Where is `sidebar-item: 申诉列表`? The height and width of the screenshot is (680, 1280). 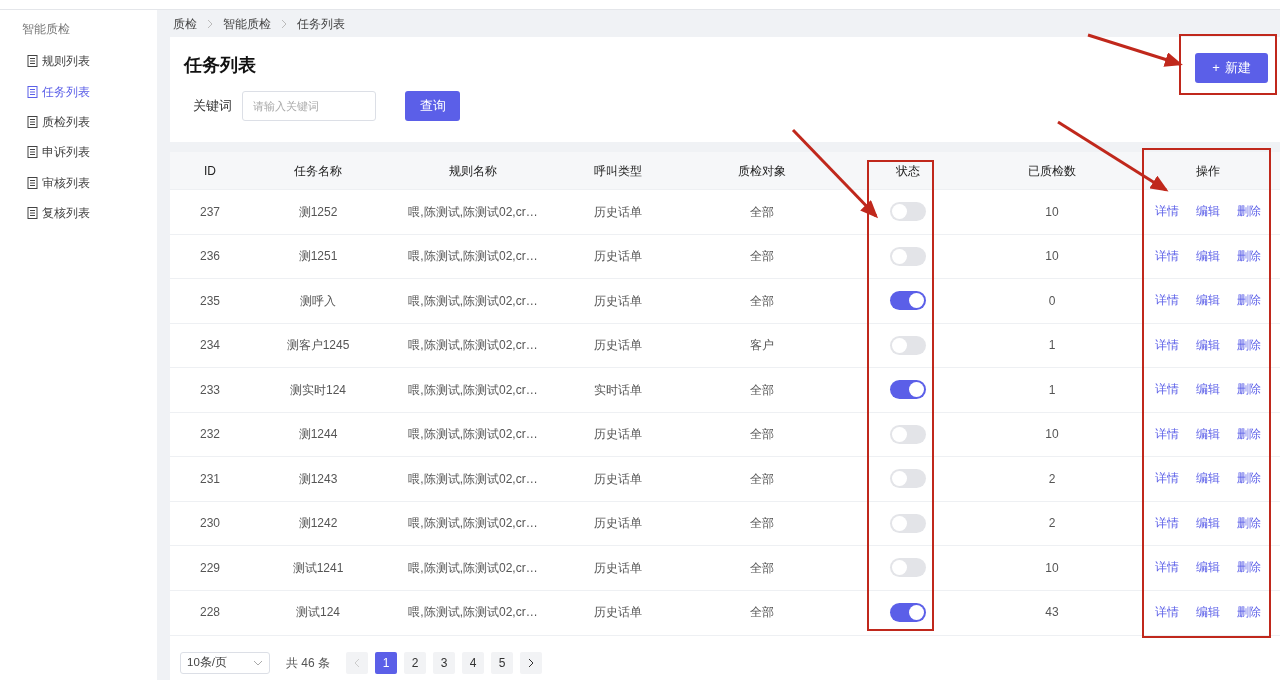 sidebar-item: 申诉列表 is located at coordinates (78, 152).